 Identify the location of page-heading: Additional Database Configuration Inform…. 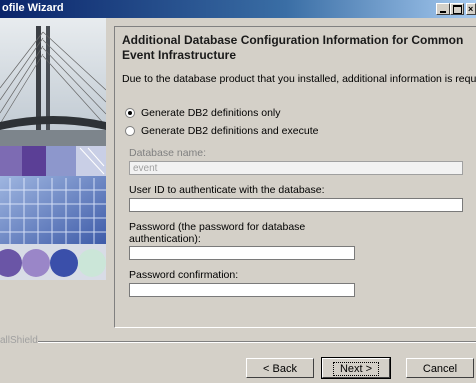
(293, 47).